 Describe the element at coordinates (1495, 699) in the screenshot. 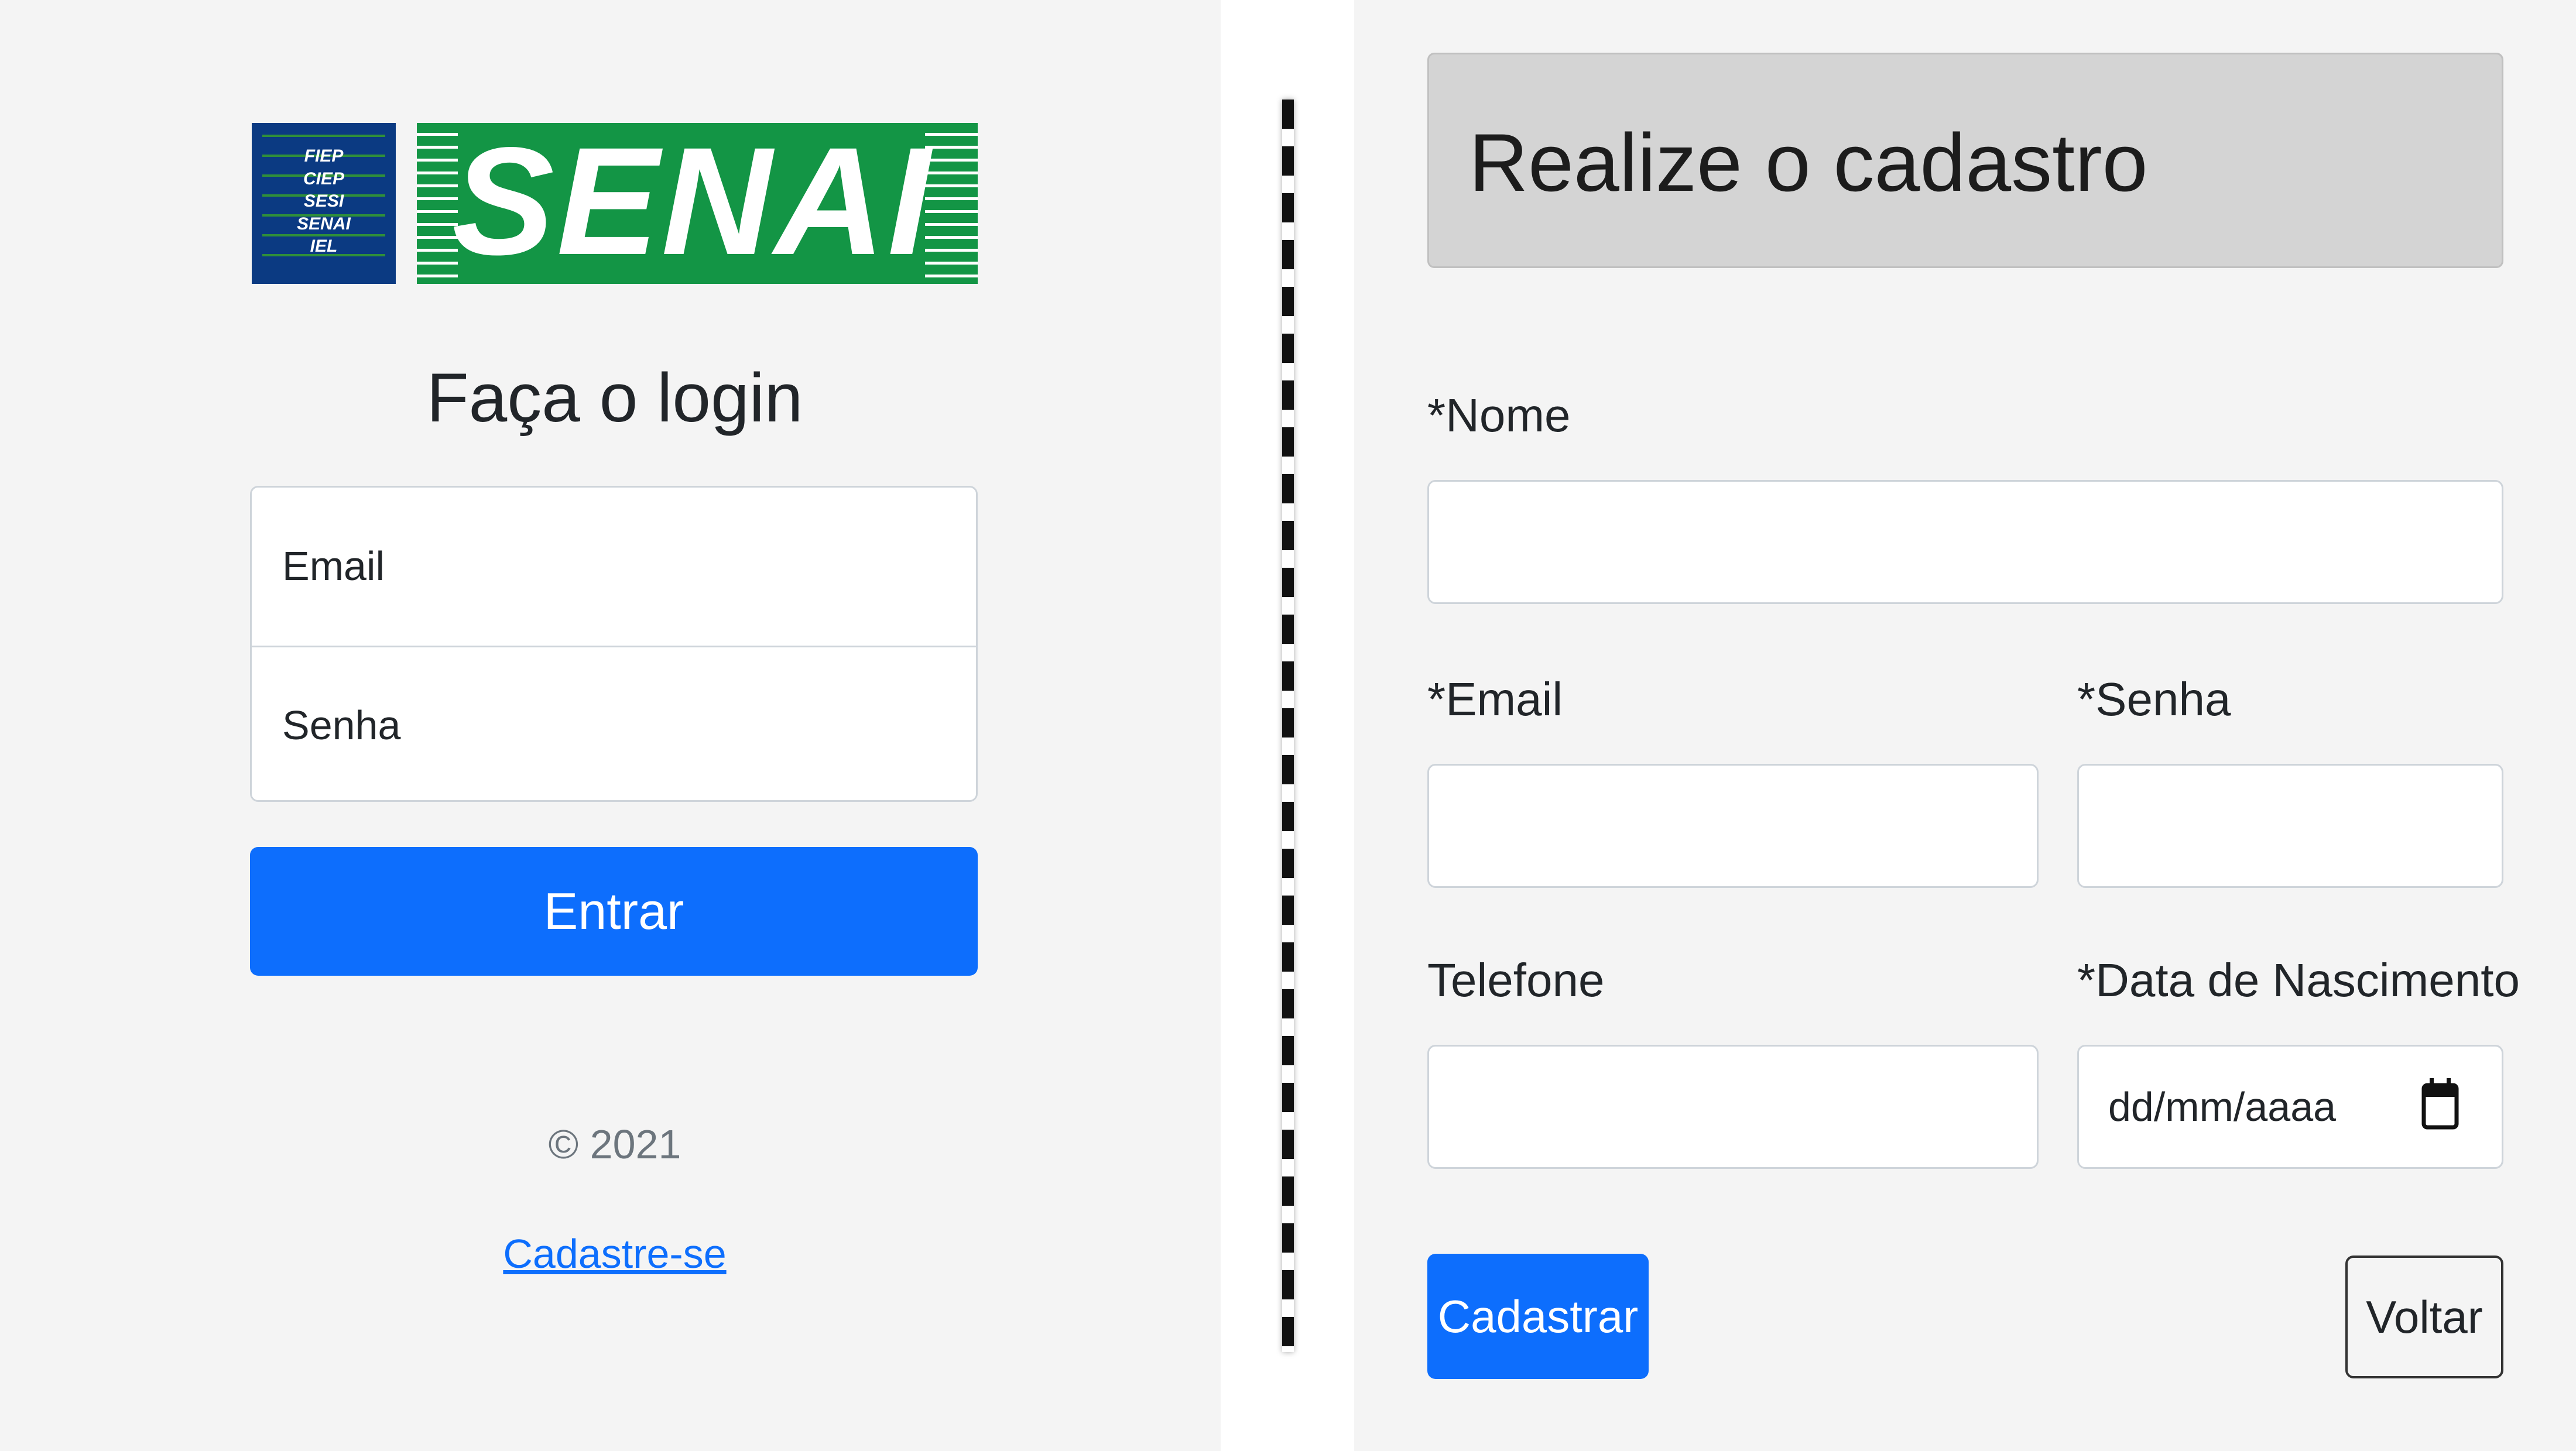

I see `register-email-label: *Email` at that location.